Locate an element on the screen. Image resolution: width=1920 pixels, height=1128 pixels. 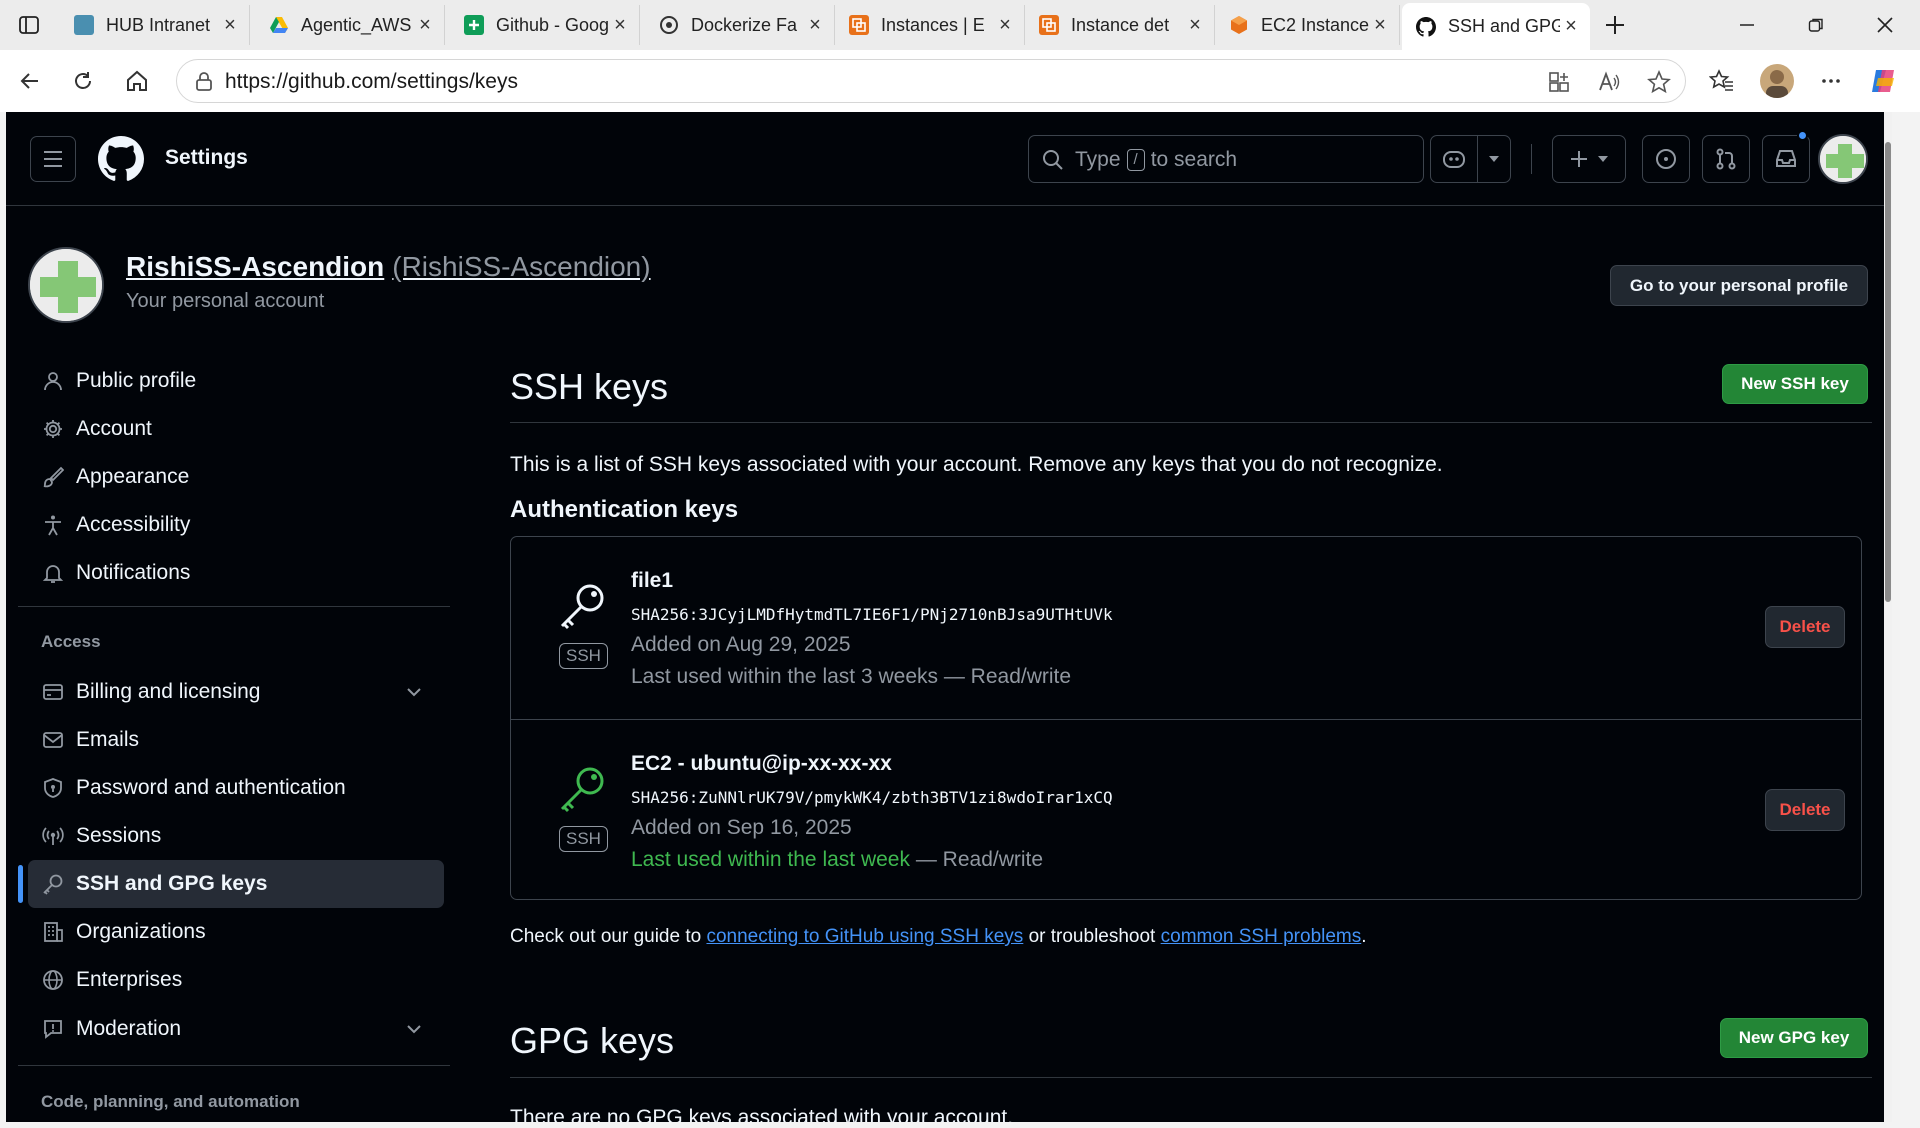
triangle-down-icon is located at coordinates (1494, 159).